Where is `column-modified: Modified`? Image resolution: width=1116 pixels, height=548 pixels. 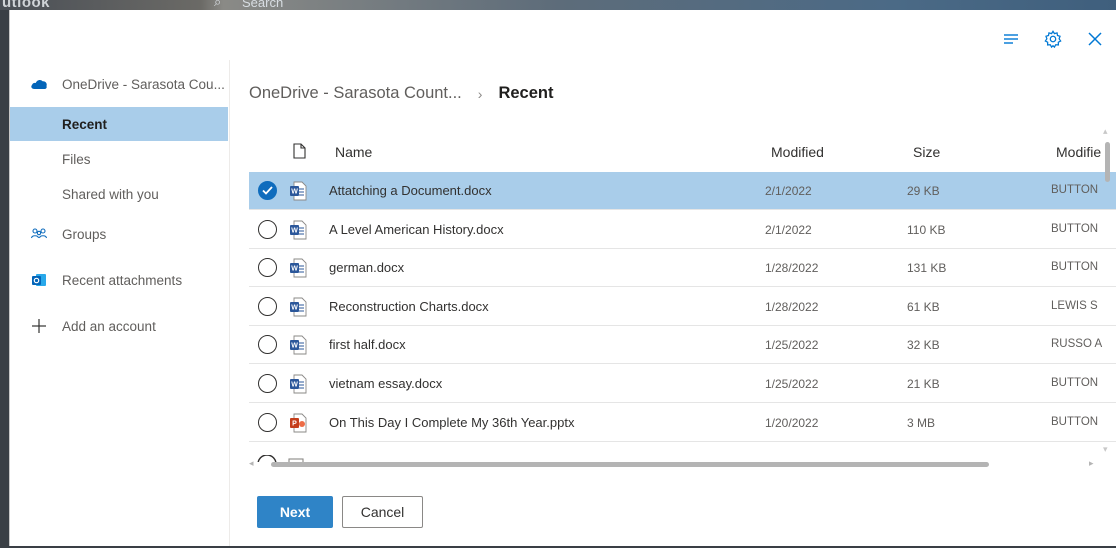 column-modified: Modified is located at coordinates (797, 152).